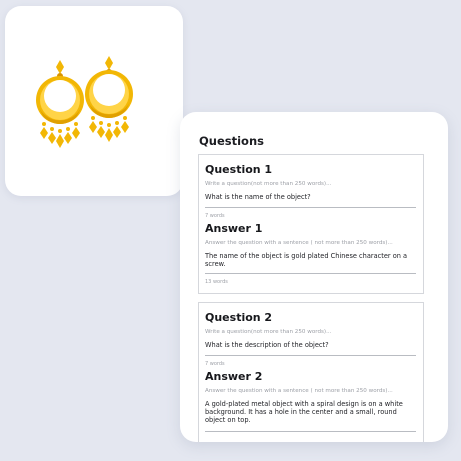  Describe the element at coordinates (216, 282) in the screenshot. I see `answer-1-word-count: 13 words` at that location.